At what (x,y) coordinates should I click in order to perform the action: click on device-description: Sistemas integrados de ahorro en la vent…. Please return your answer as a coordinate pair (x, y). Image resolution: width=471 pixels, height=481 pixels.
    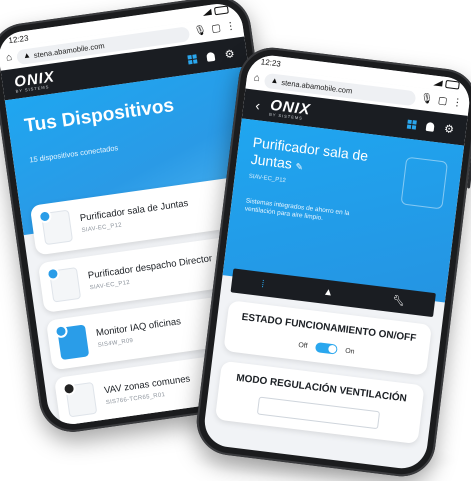
    Looking at the image, I should click on (297, 209).